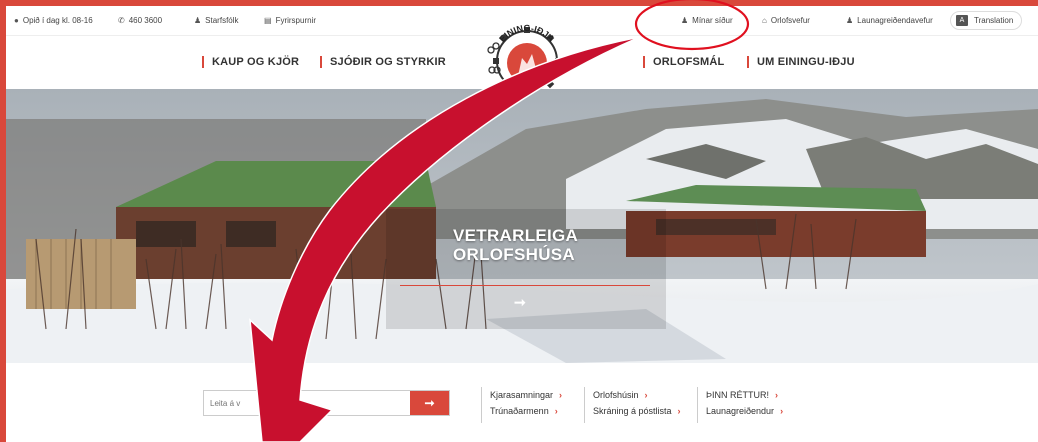 Image resolution: width=1038 pixels, height=442 pixels. I want to click on hero-divider, so click(525, 285).